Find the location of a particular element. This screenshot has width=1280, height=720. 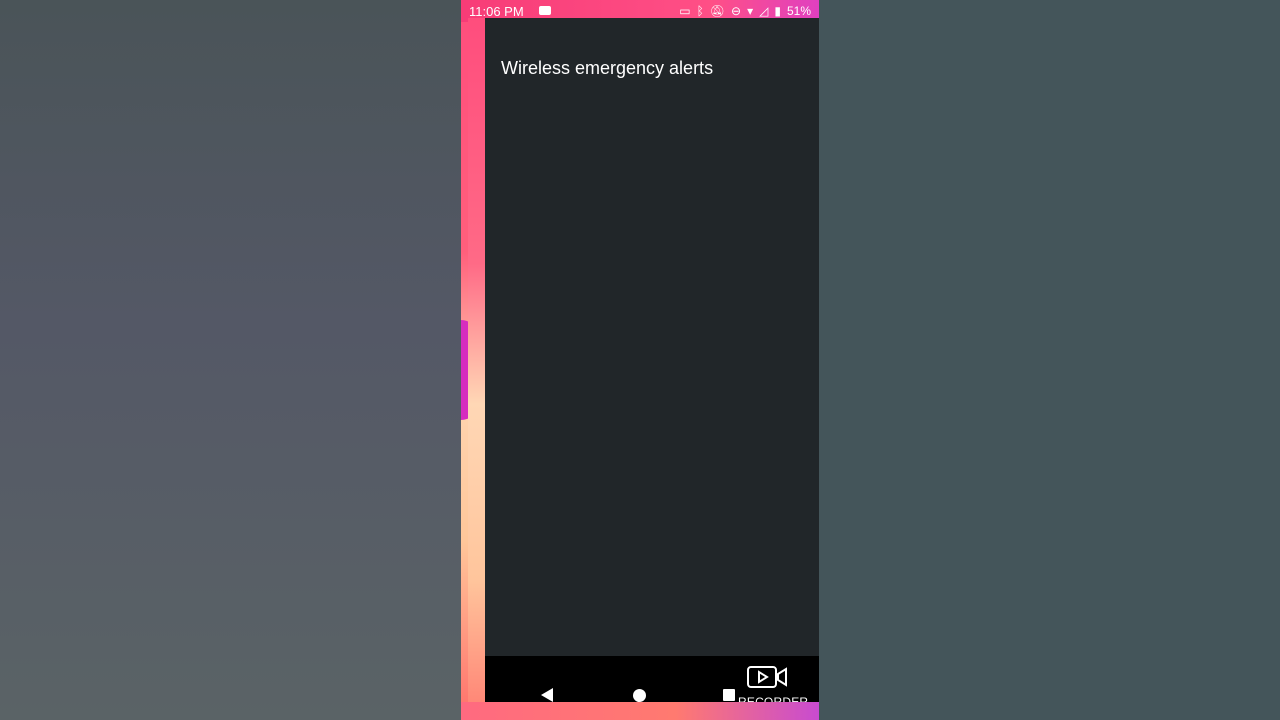

do-not-disturb-icon: ⊖ is located at coordinates (736, 11).